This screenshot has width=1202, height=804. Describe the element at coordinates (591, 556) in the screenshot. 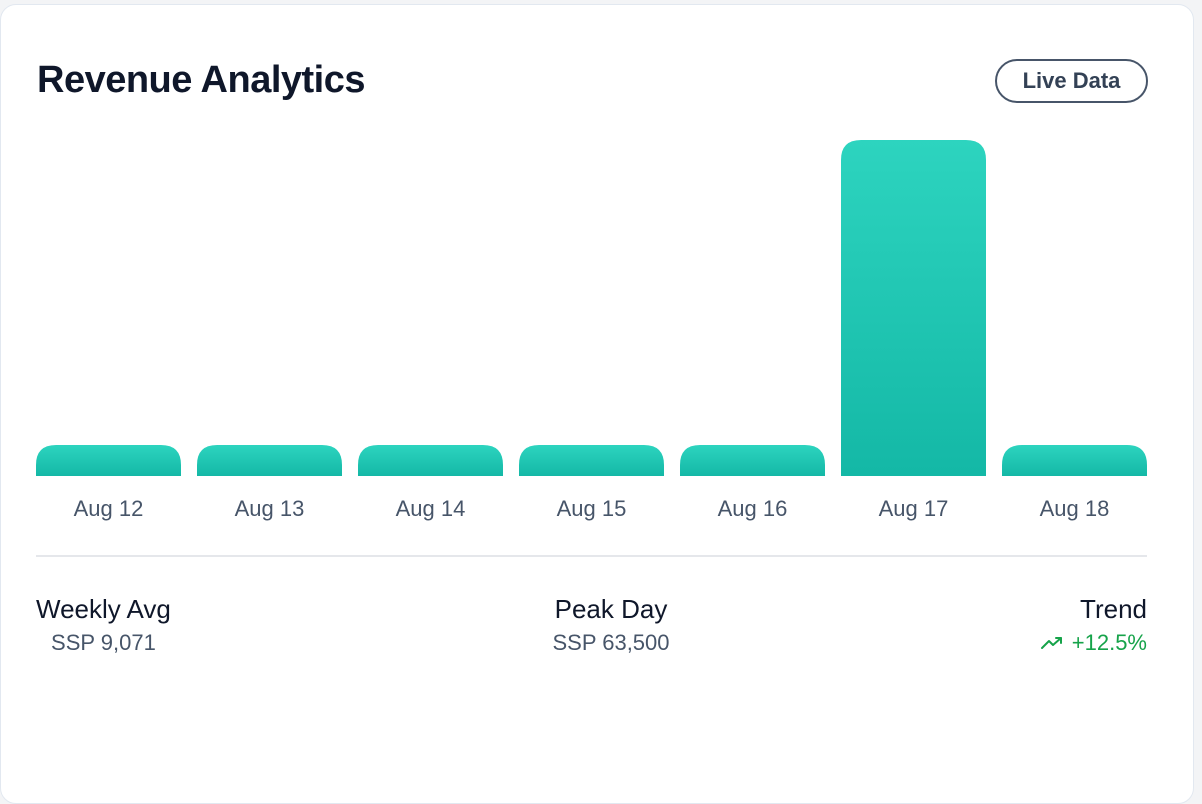

I see `divider` at that location.